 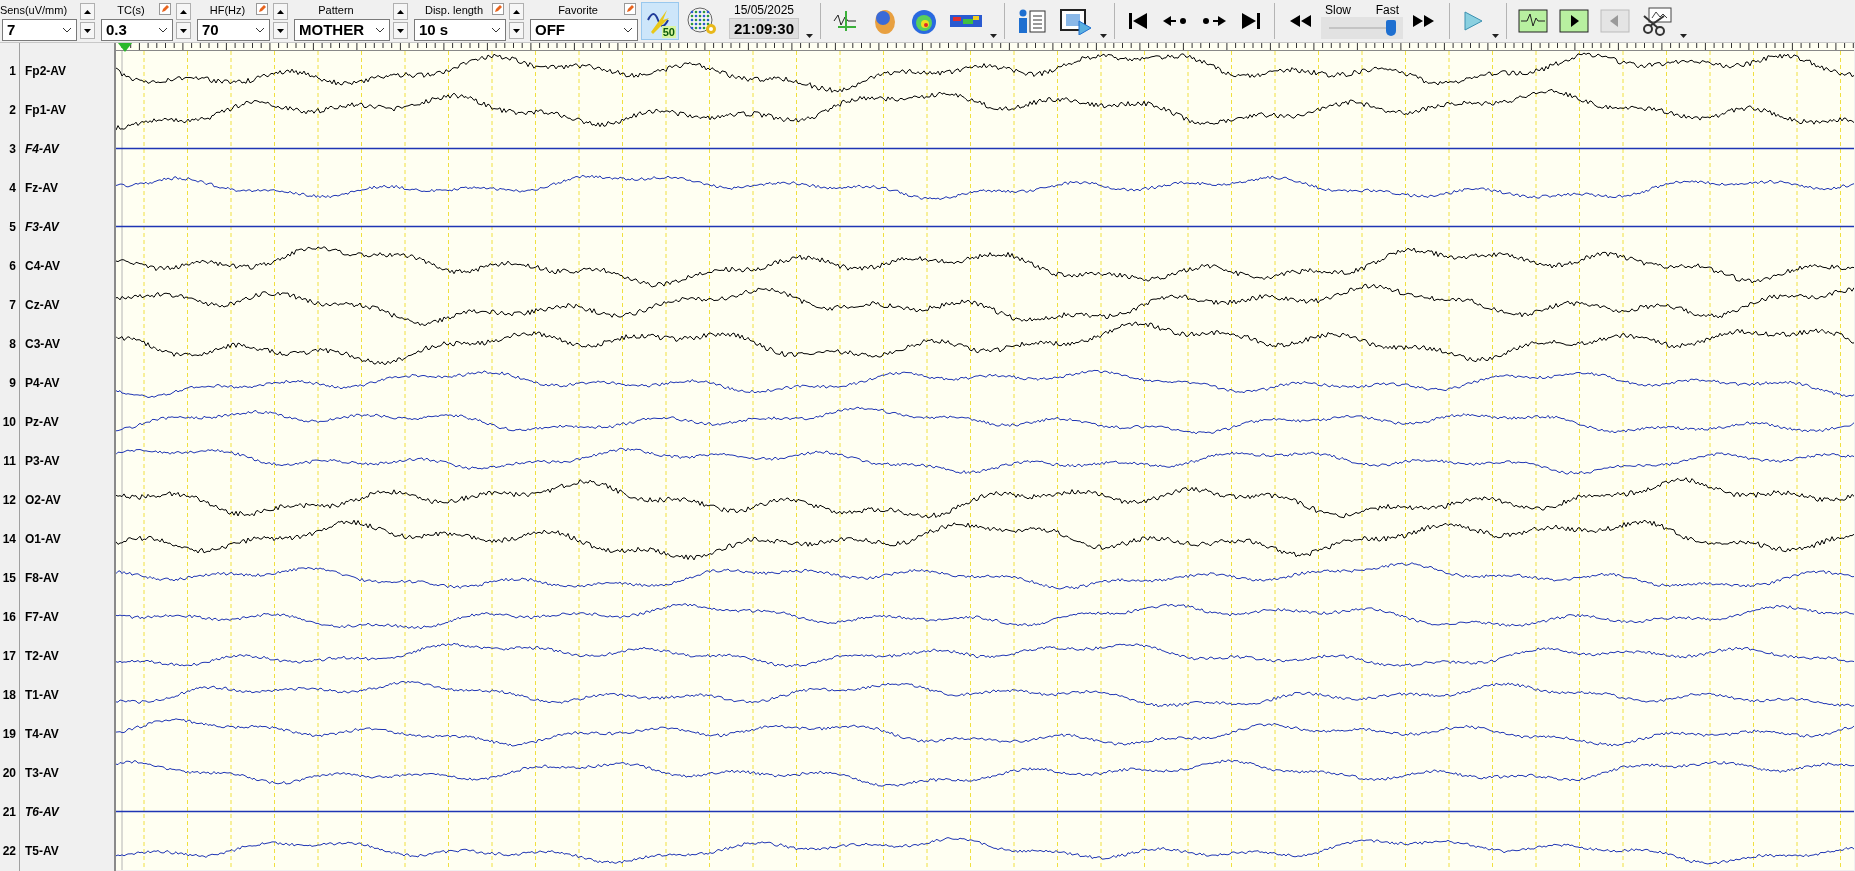 What do you see at coordinates (46, 109) in the screenshot?
I see `channel-name: Fp1-AV` at bounding box center [46, 109].